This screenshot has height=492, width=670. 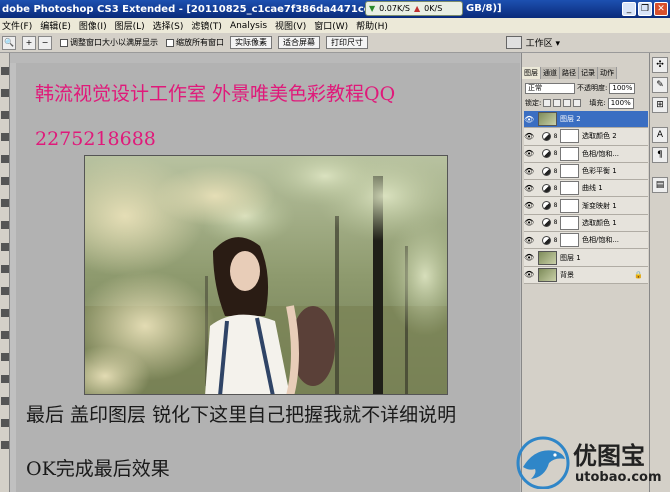 What do you see at coordinates (531, 73) in the screenshot?
I see `panel-tab: 图层` at bounding box center [531, 73].